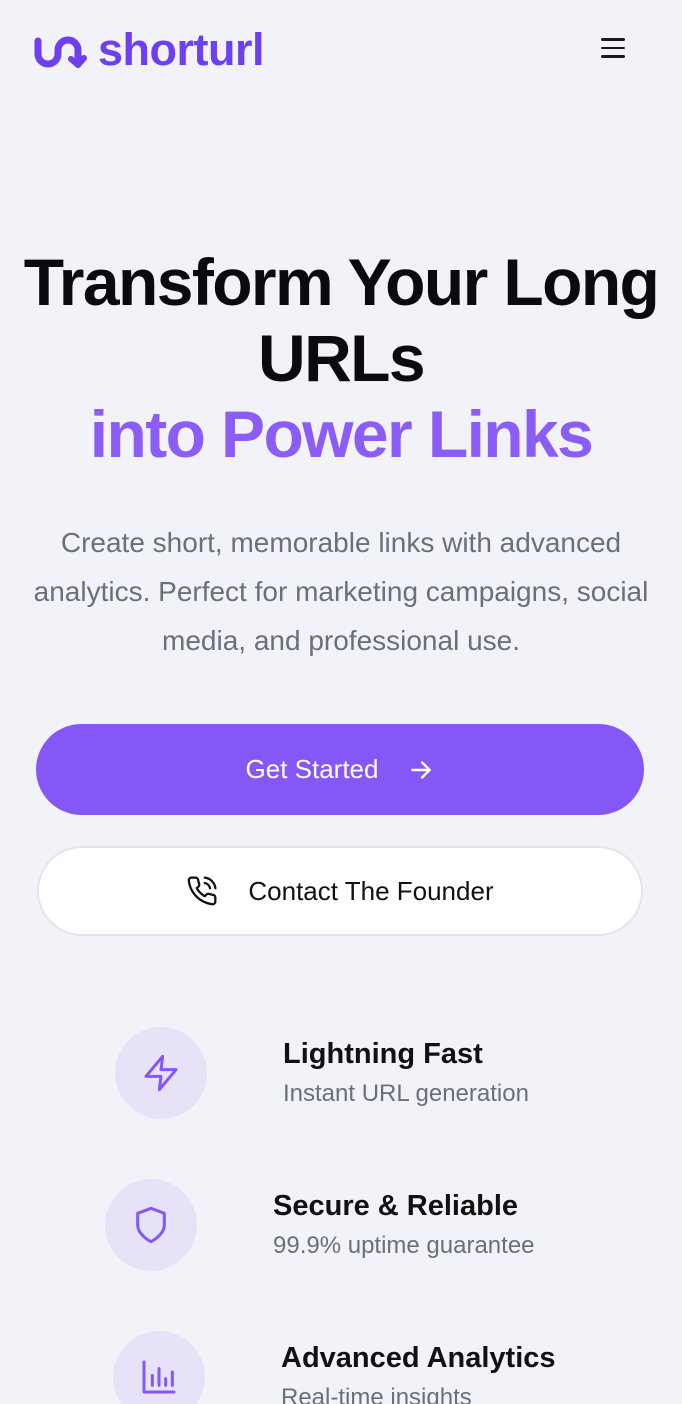 This screenshot has width=682, height=1404. What do you see at coordinates (202, 891) in the screenshot?
I see `phone-call-icon` at bounding box center [202, 891].